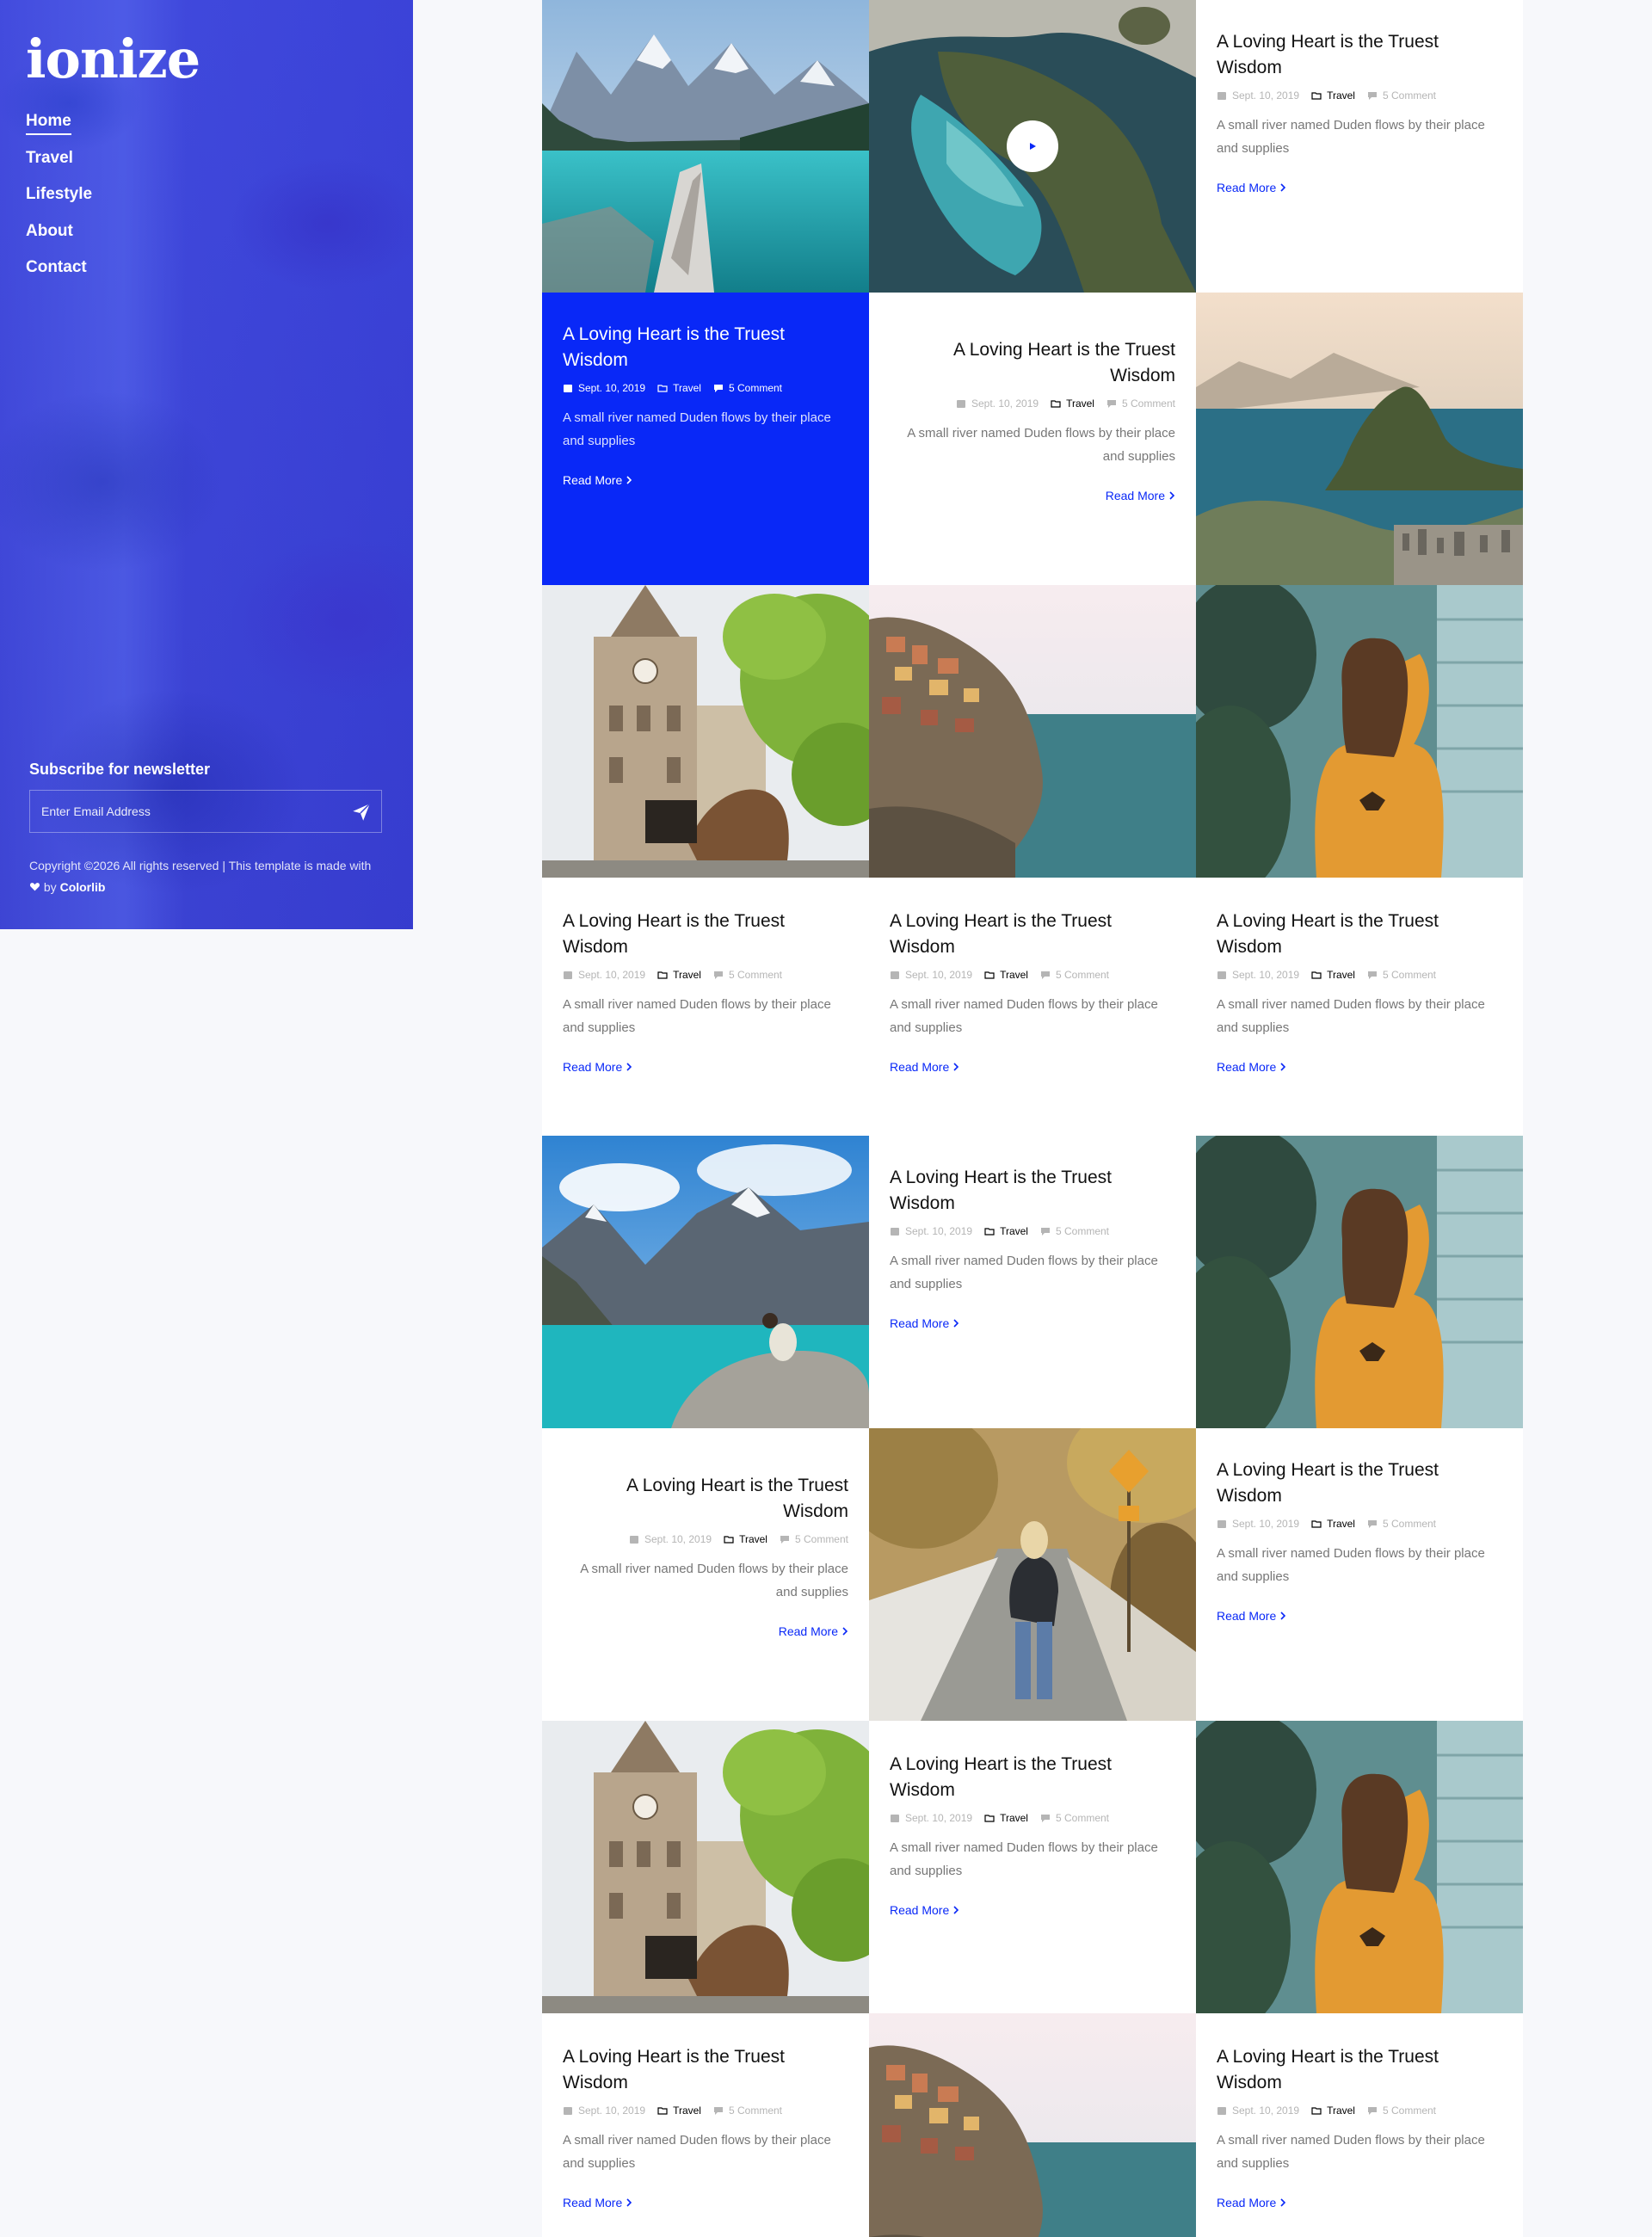 The height and width of the screenshot is (2237, 1652). Describe the element at coordinates (705, 146) in the screenshot. I see `mountain-lake-photo` at that location.